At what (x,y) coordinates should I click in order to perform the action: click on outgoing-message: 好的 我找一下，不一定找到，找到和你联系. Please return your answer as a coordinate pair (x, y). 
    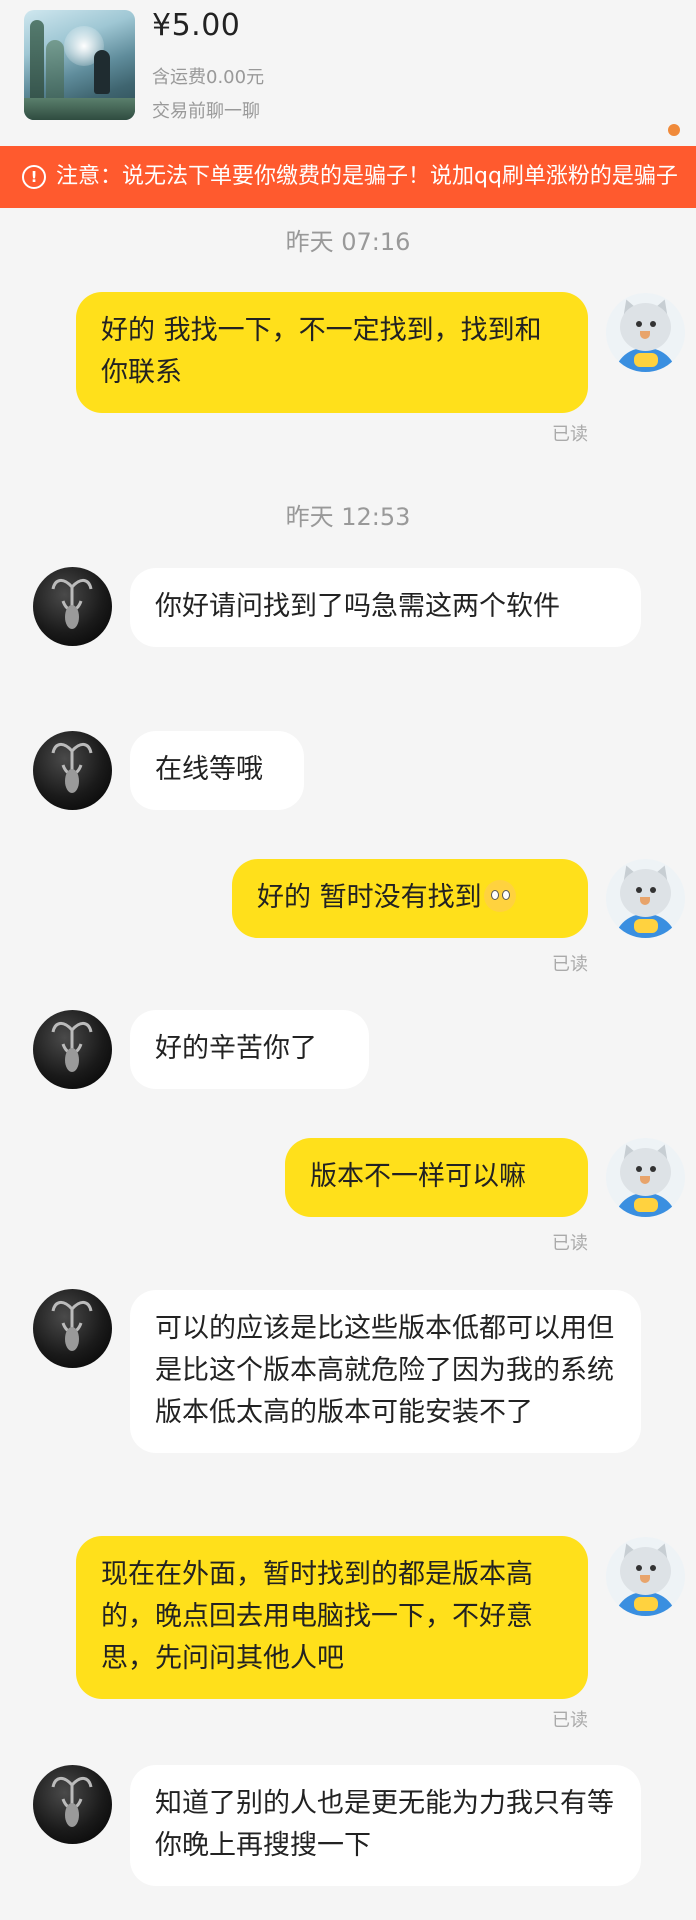
    Looking at the image, I should click on (332, 352).